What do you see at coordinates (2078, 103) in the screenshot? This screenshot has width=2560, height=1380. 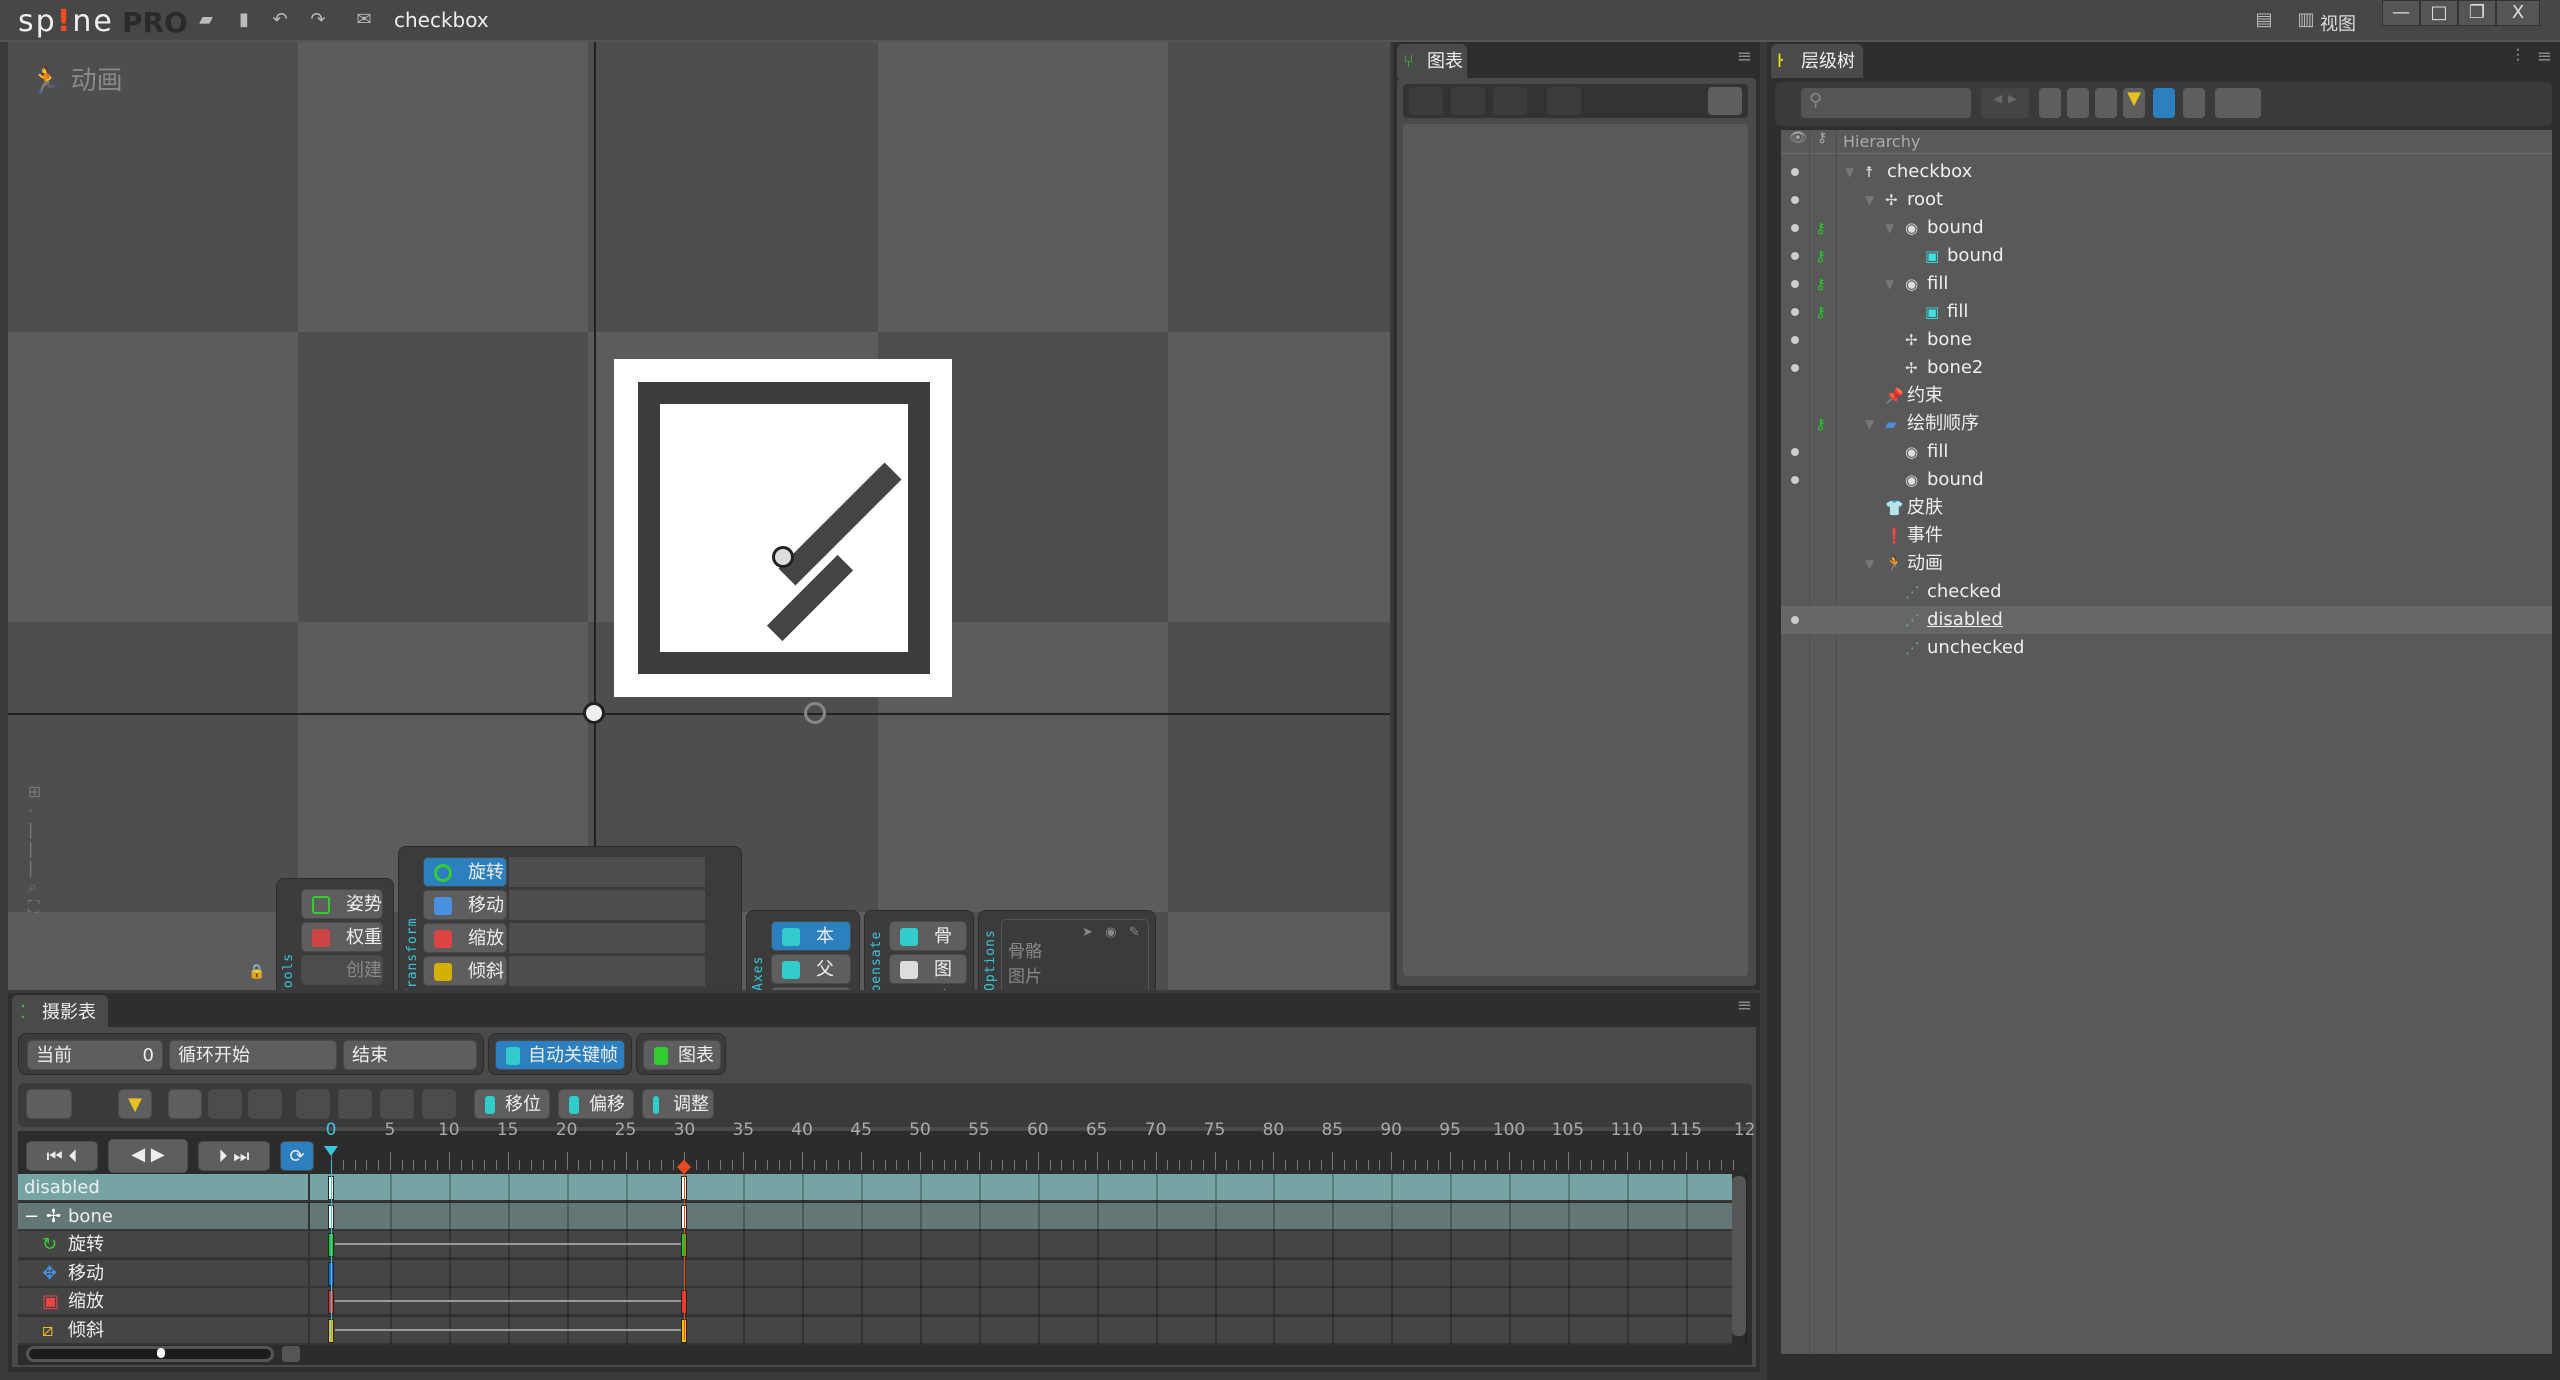 I see `filter-slots-button` at bounding box center [2078, 103].